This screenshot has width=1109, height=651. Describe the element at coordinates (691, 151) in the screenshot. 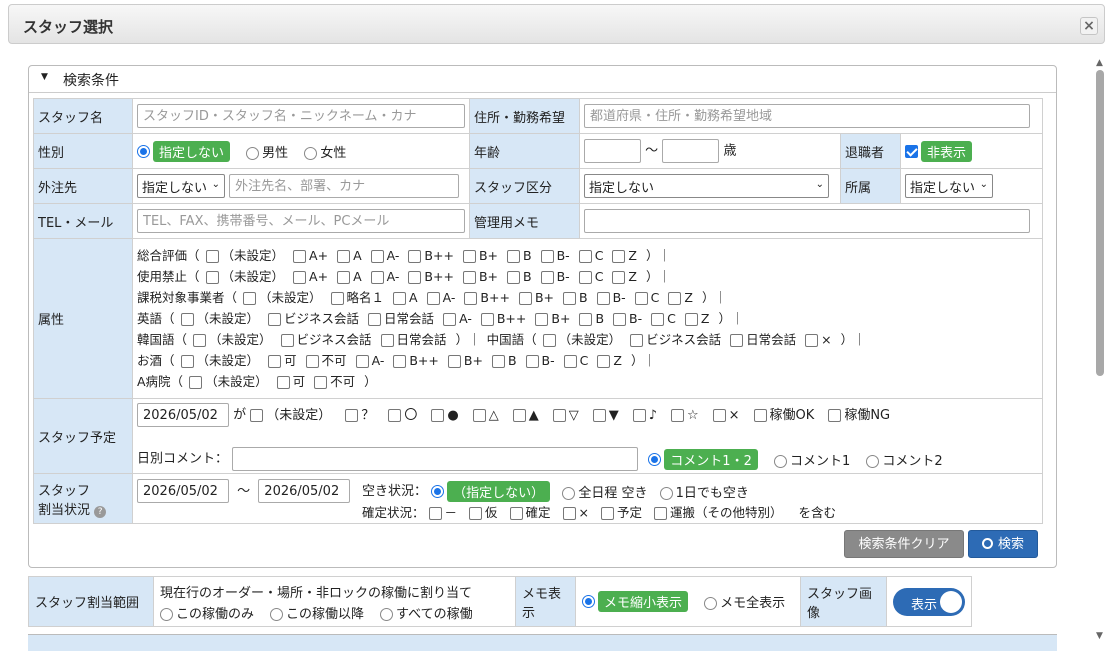

I see `age-to-input` at that location.